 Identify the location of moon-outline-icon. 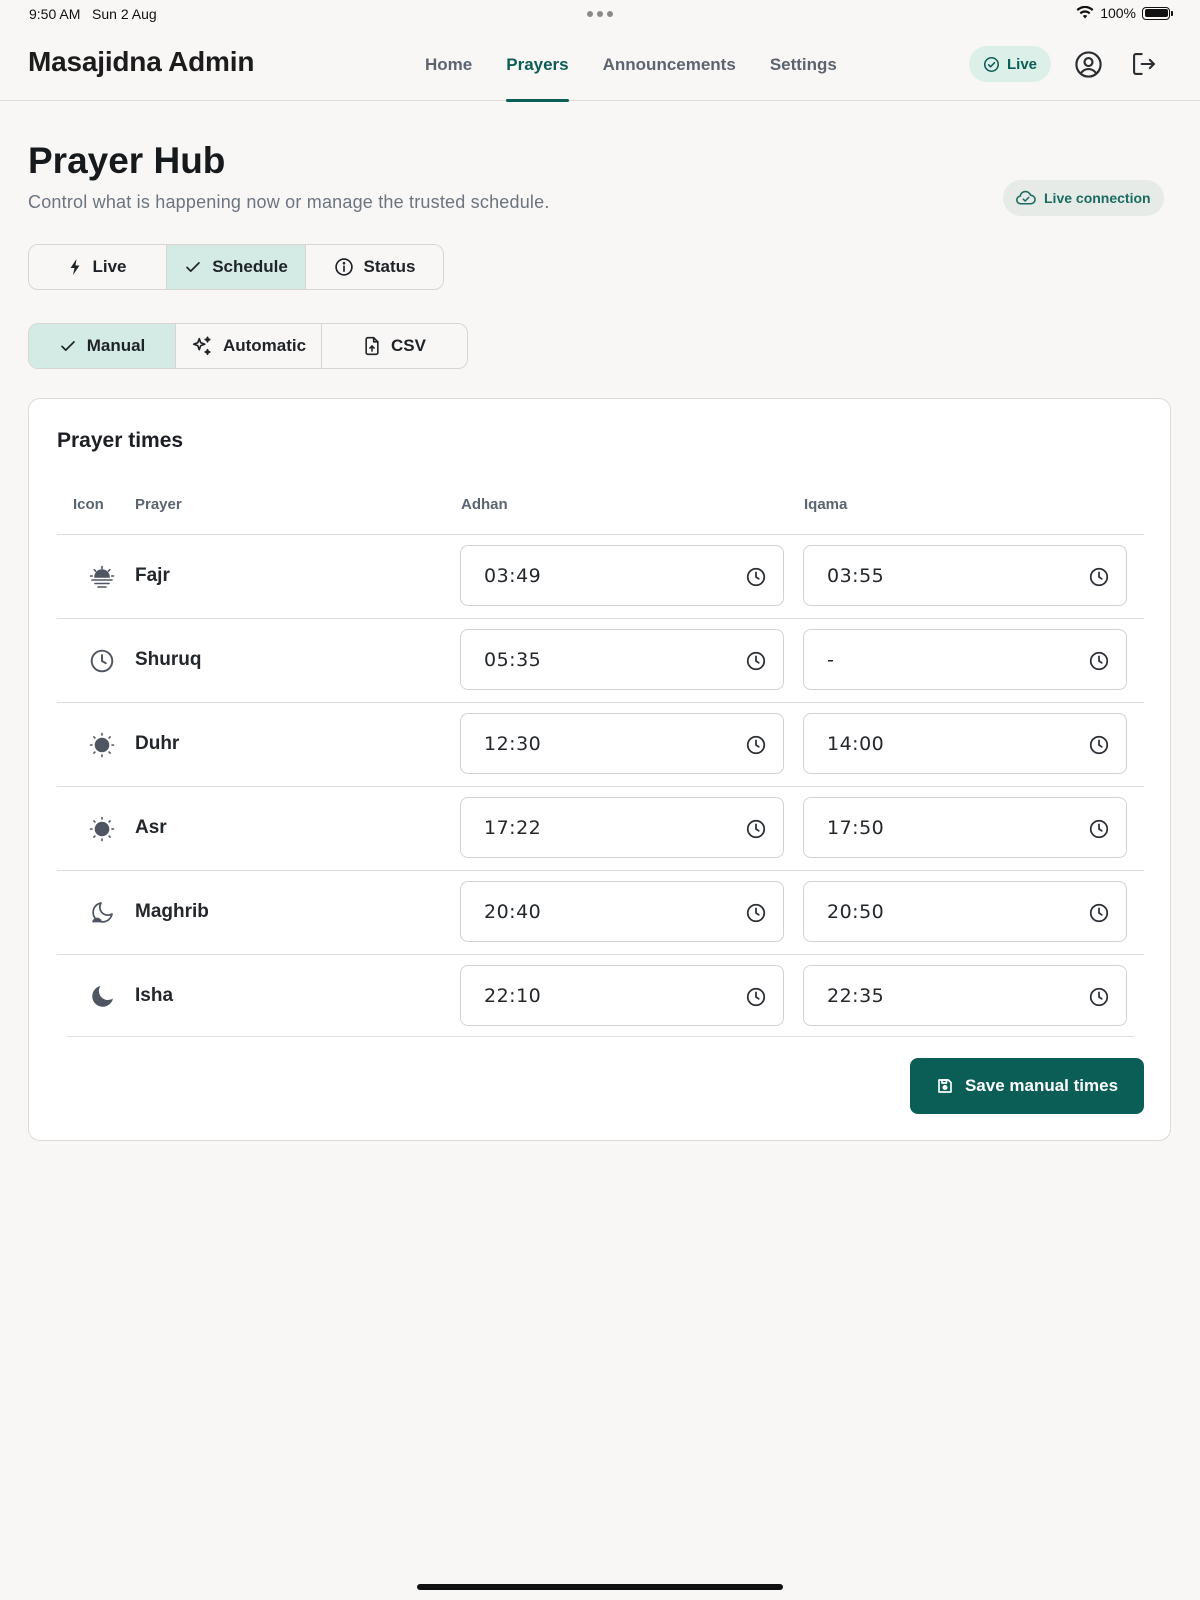
(102, 913).